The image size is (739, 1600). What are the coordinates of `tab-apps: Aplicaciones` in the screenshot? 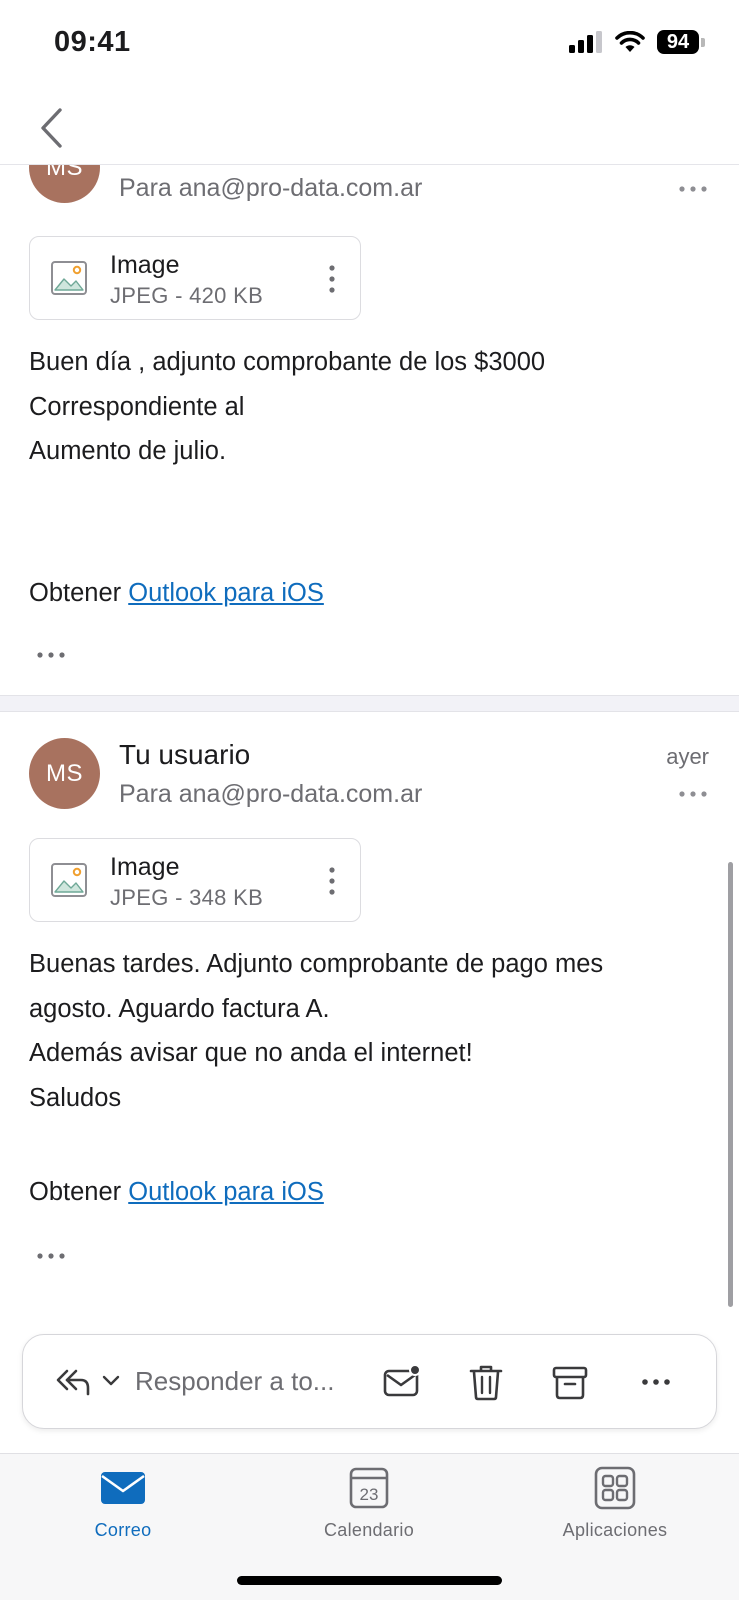 It's located at (615, 1506).